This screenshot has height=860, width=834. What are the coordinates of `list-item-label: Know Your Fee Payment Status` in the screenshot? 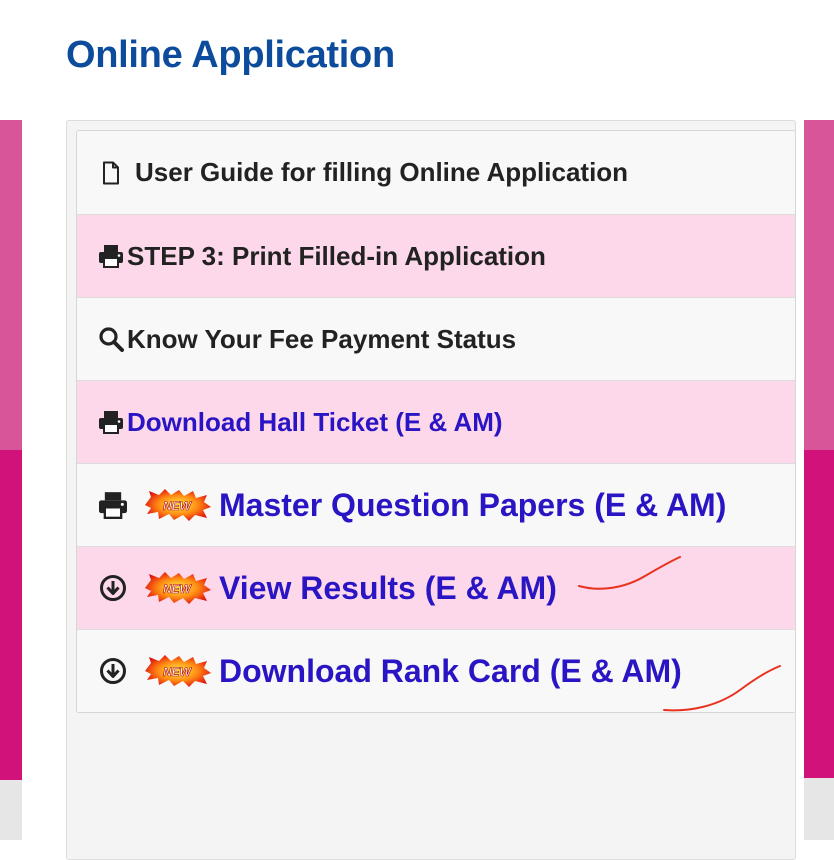 It's located at (322, 338).